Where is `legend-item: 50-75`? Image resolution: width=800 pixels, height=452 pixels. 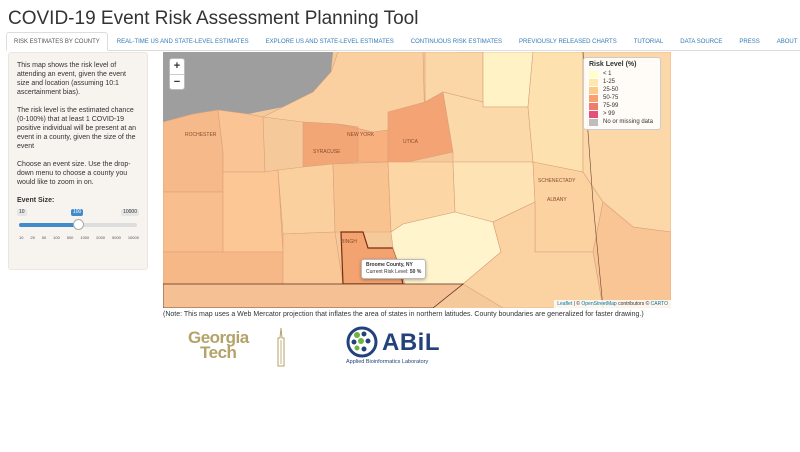 legend-item: 50-75 is located at coordinates (622, 98).